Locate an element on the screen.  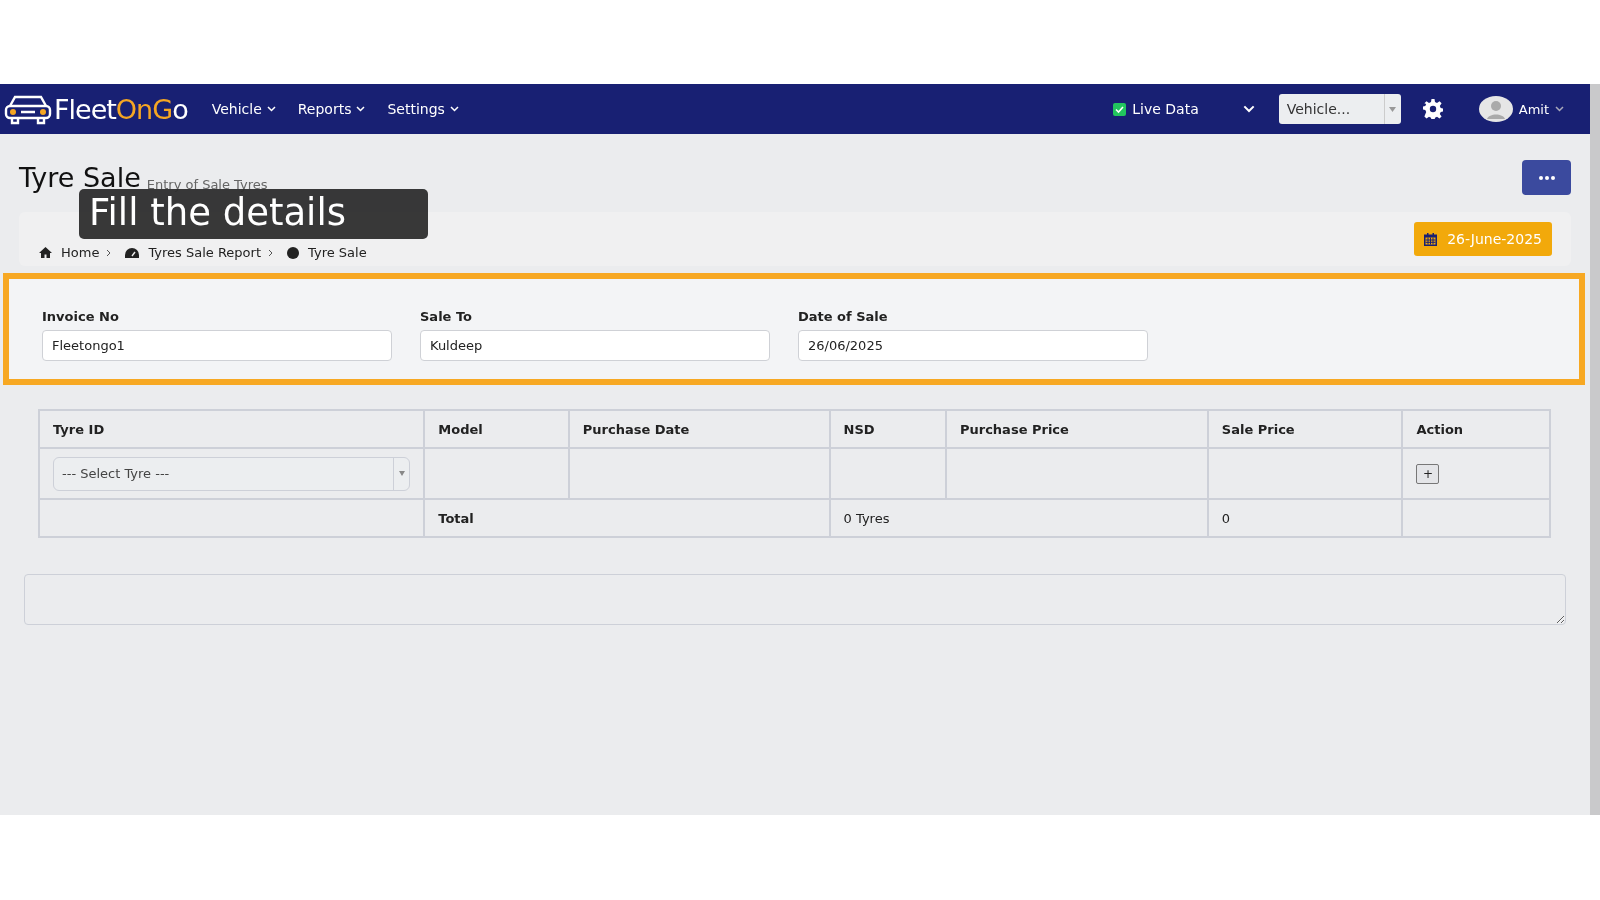
settings-icon is located at coordinates (1432, 109).